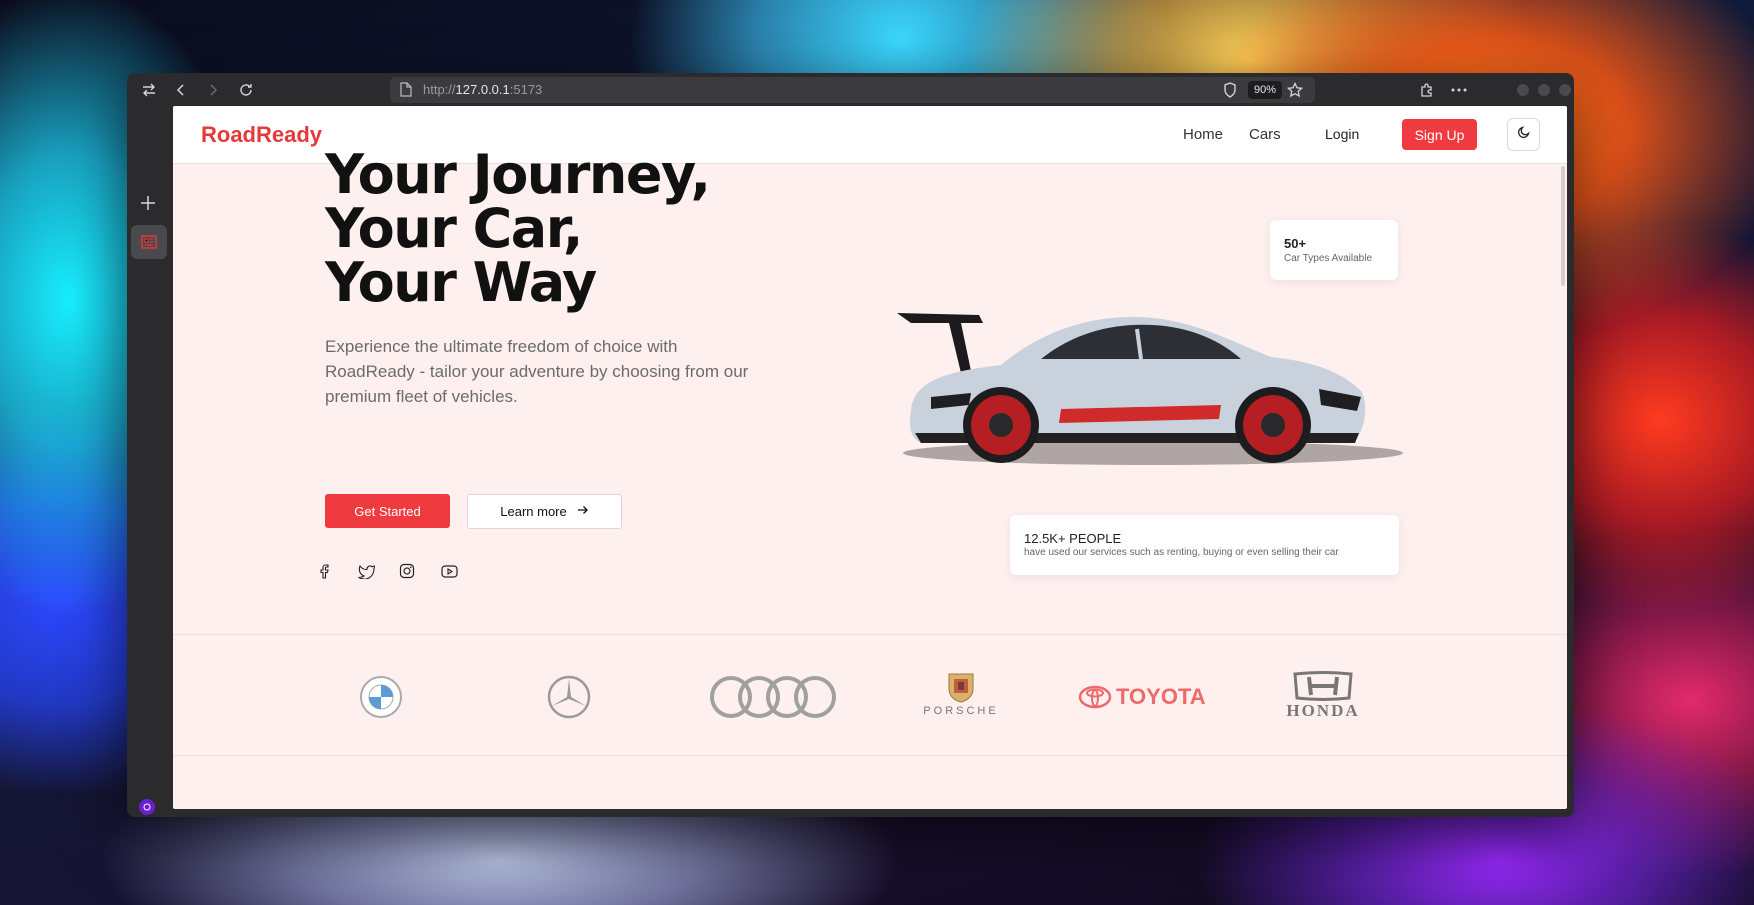  Describe the element at coordinates (1563, 226) in the screenshot. I see `page-scrollbar` at that location.